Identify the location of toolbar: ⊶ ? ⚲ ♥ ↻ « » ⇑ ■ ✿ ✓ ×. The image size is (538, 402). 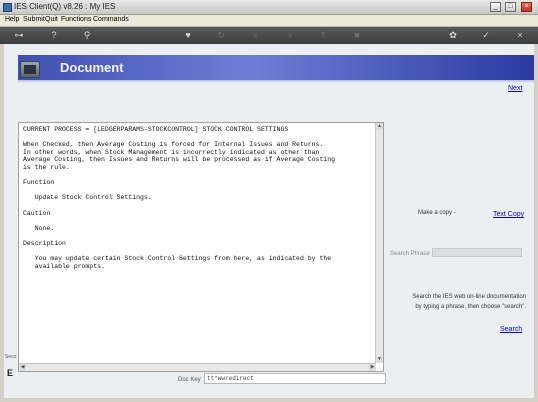
(269, 35).